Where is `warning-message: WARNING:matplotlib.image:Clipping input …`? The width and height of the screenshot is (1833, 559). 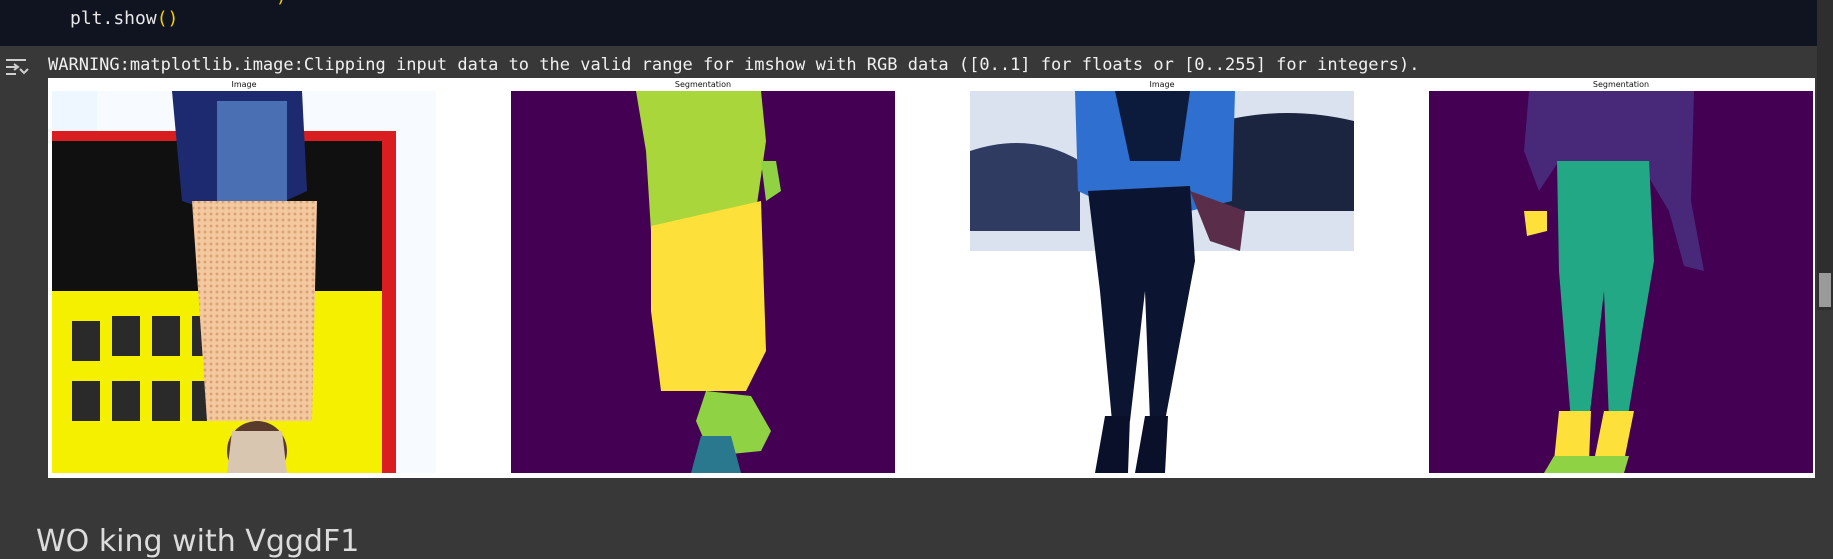
warning-message: WARNING:matplotlib.image:Clipping input … is located at coordinates (734, 65).